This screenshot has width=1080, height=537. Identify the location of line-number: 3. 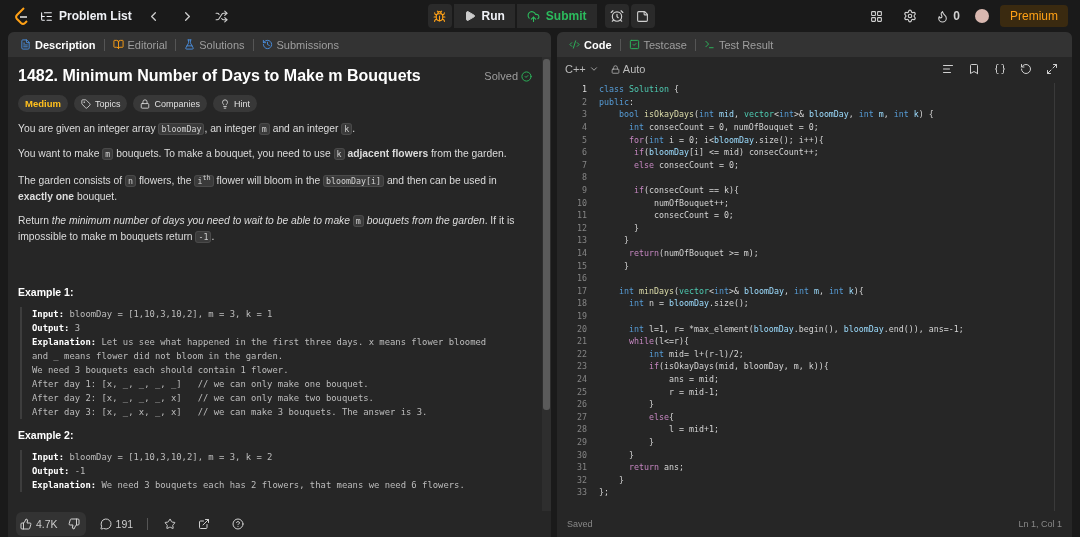
(584, 114).